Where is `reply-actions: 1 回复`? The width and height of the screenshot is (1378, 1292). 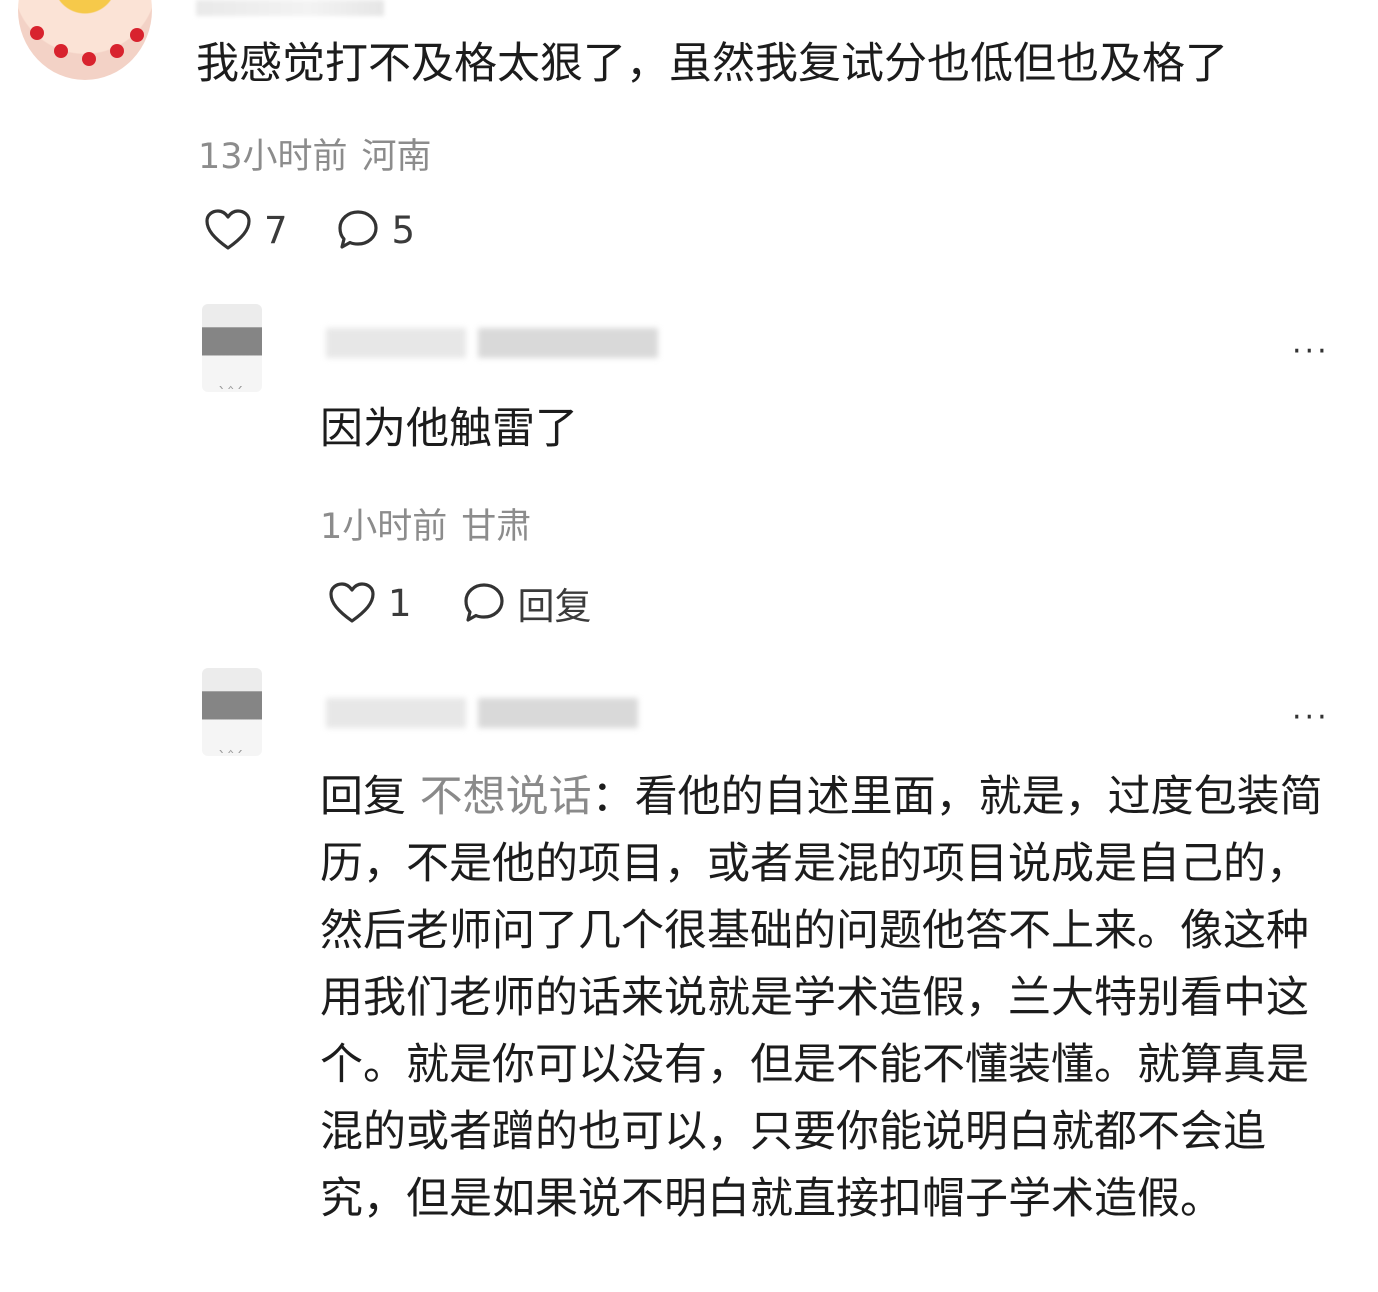 reply-actions: 1 回复 is located at coordinates (460, 603).